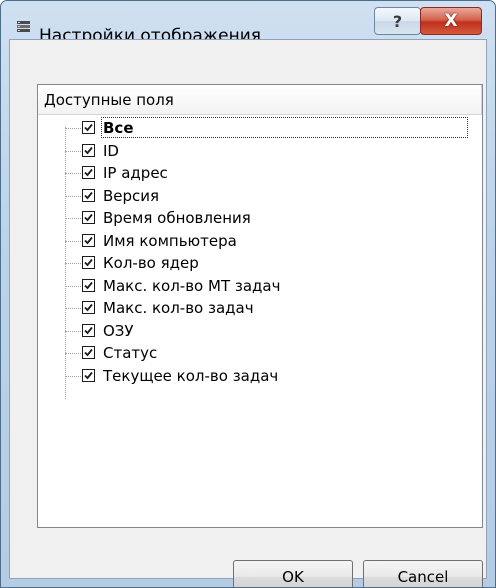  I want to click on tree-item: Макс. кол-во задач, so click(260, 308).